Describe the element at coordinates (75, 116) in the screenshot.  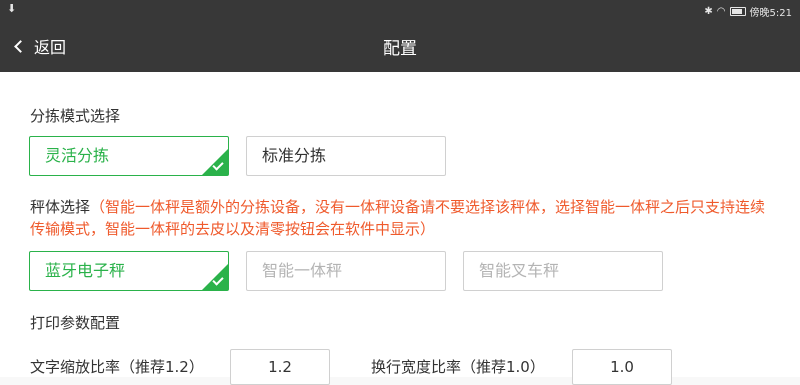
I see `sort-mode-label: 分拣模式选择` at that location.